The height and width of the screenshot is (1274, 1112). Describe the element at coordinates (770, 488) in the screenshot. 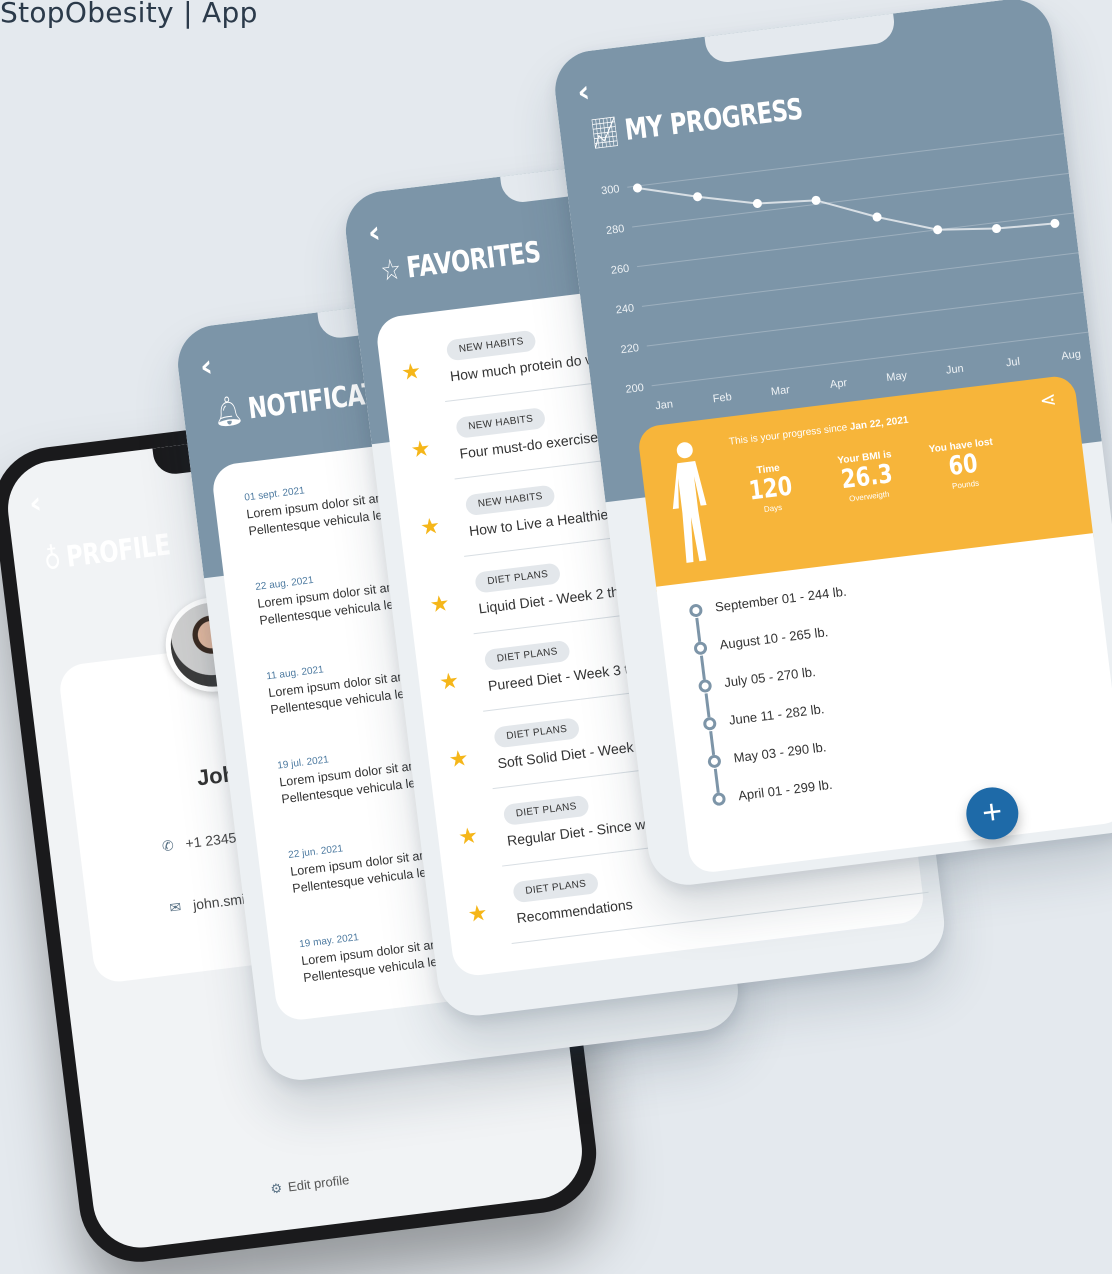

I see `stat-time: Time 120 Days` at that location.